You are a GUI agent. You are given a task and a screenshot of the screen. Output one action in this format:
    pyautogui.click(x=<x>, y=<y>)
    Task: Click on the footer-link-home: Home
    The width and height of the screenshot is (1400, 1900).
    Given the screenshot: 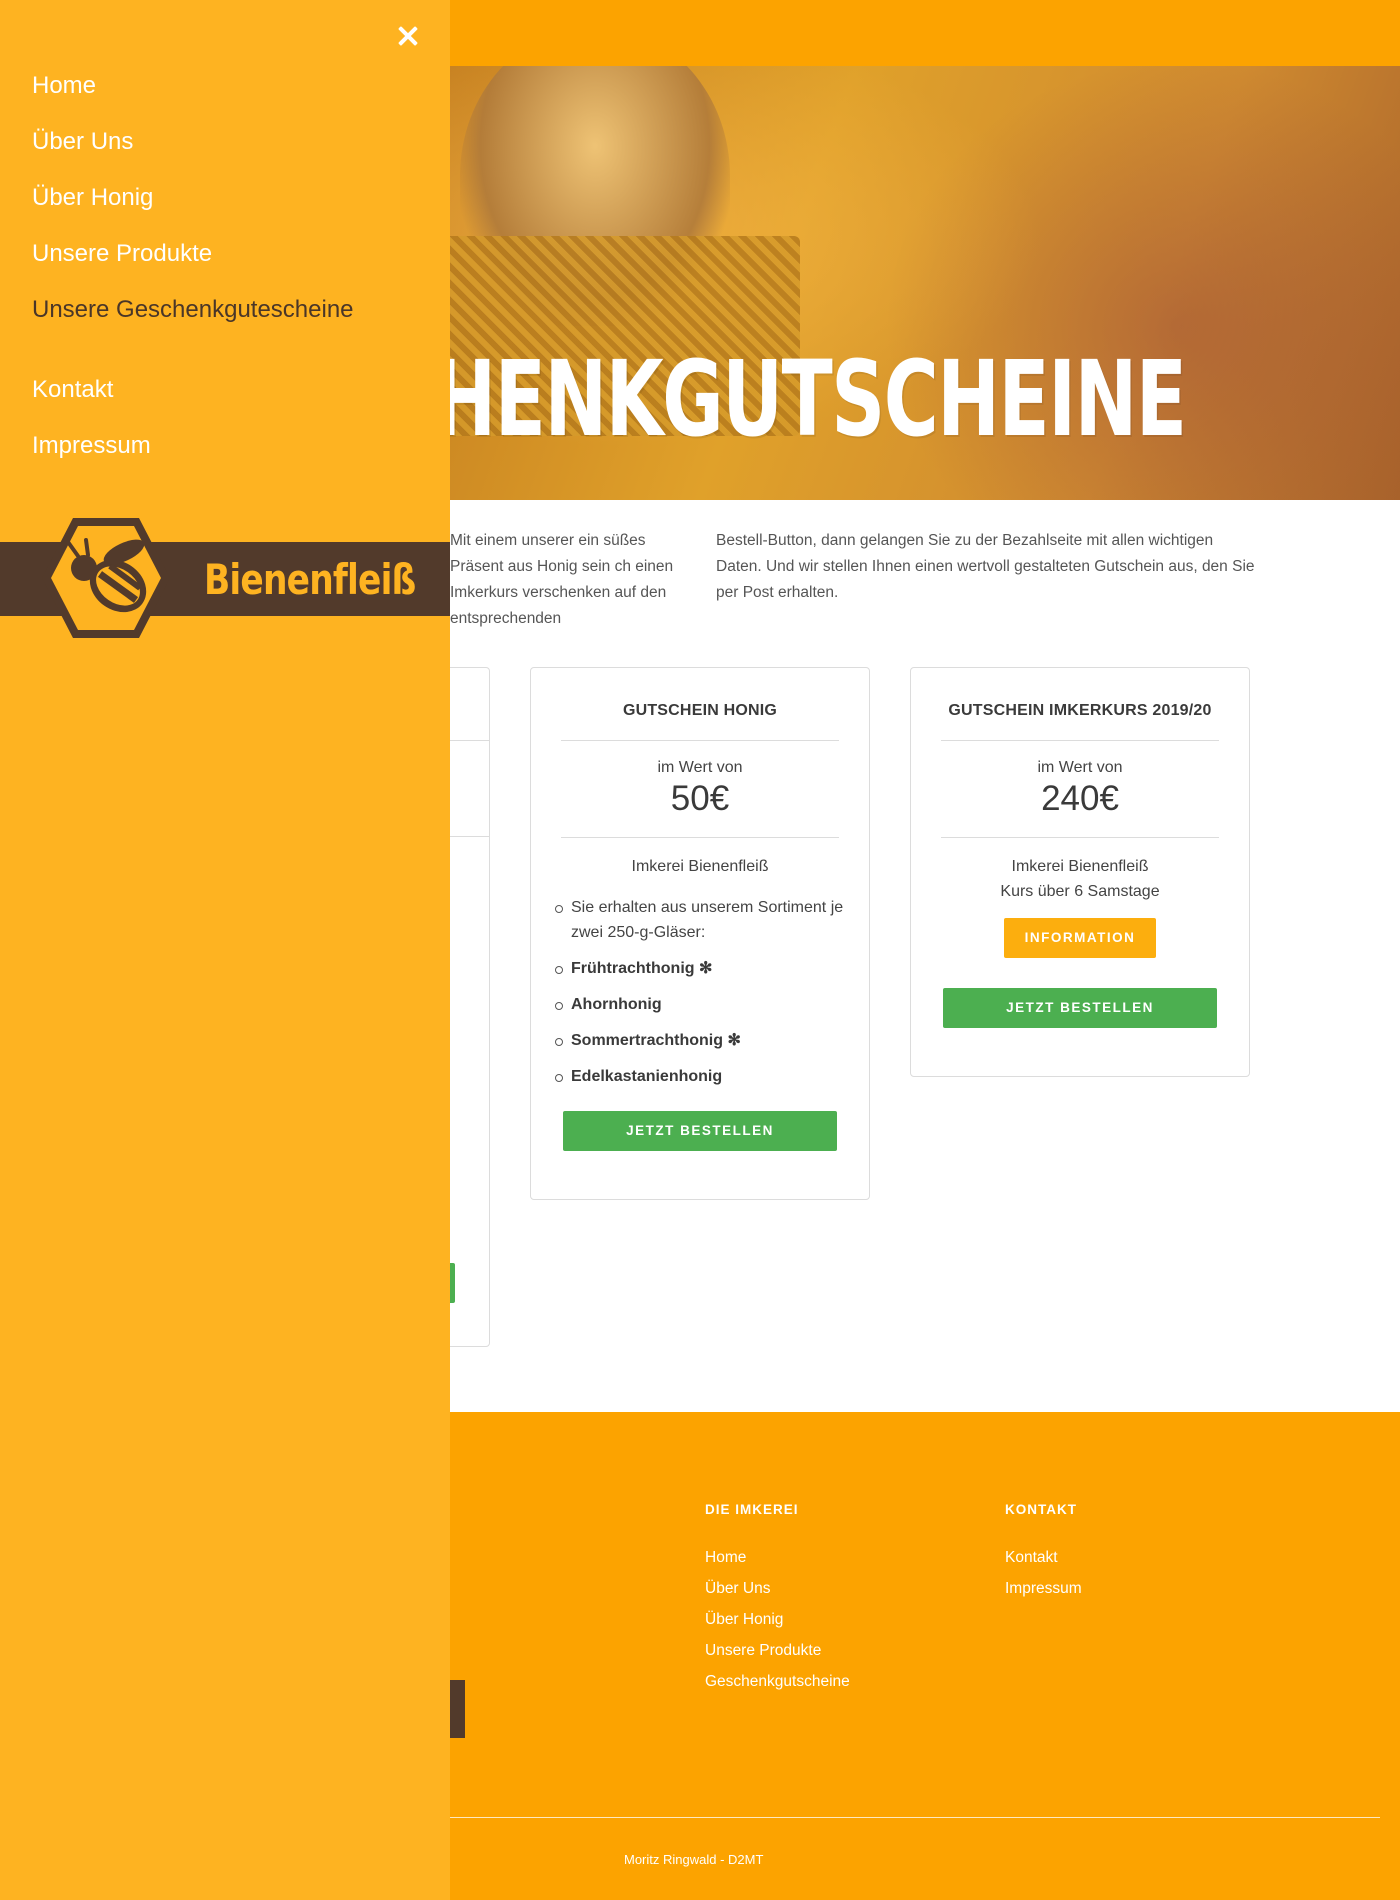 What is the action you would take?
    pyautogui.click(x=777, y=1557)
    